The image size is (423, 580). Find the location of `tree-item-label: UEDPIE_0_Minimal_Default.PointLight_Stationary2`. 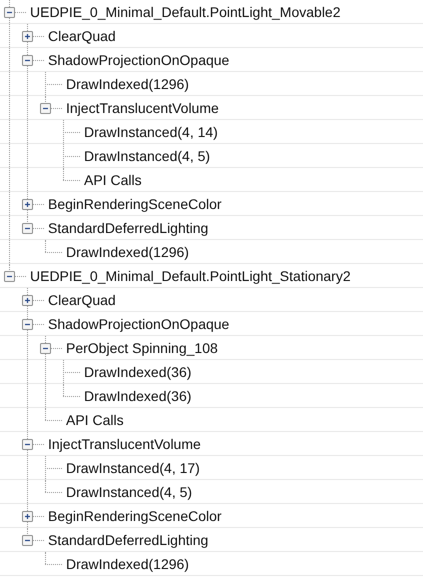

tree-item-label: UEDPIE_0_Minimal_Default.PointLight_Stationary2 is located at coordinates (189, 275).